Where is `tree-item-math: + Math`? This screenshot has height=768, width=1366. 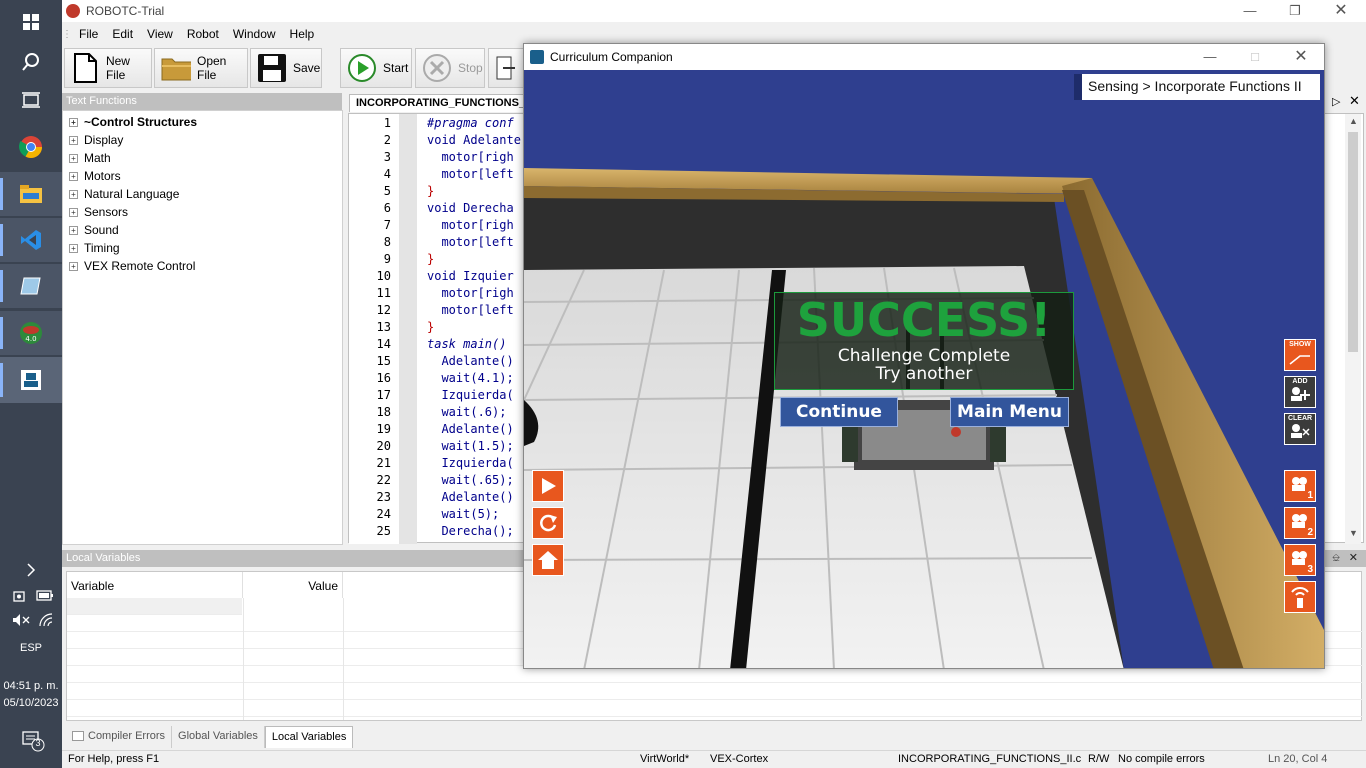
tree-item-math: + Math is located at coordinates (90, 158).